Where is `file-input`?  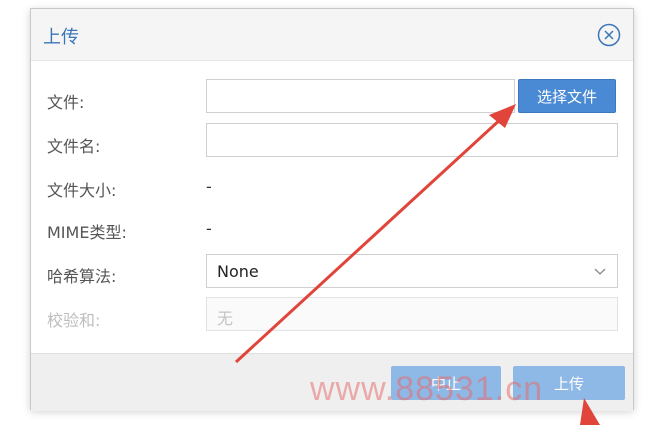
file-input is located at coordinates (360, 96).